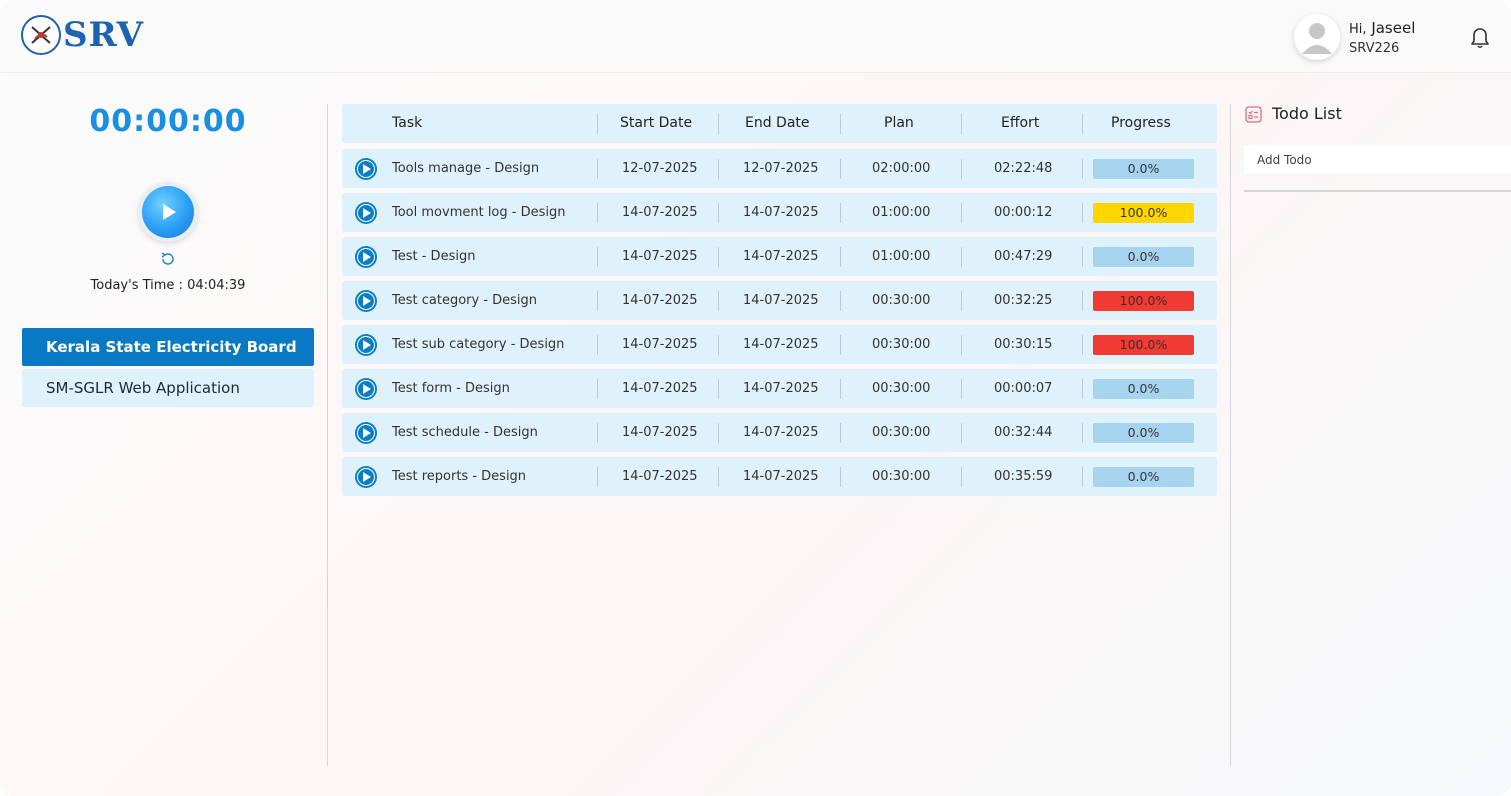 The height and width of the screenshot is (796, 1511). What do you see at coordinates (465, 432) in the screenshot?
I see `task-name: Test schedule - Design` at bounding box center [465, 432].